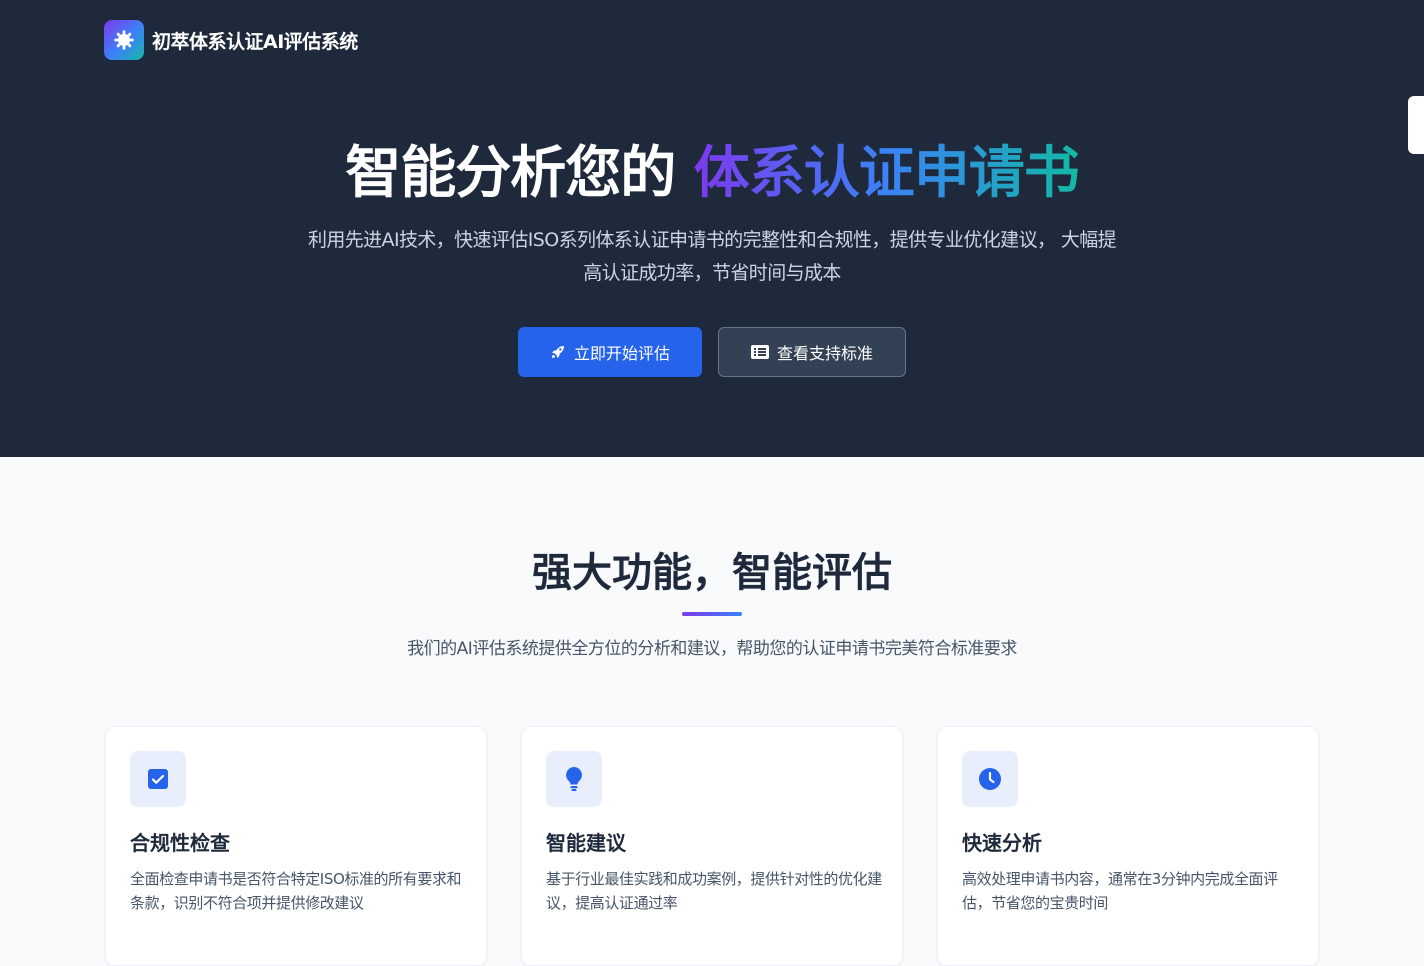 The image size is (1424, 966). I want to click on hero-title-highlight: 体系认证申请书, so click(886, 173).